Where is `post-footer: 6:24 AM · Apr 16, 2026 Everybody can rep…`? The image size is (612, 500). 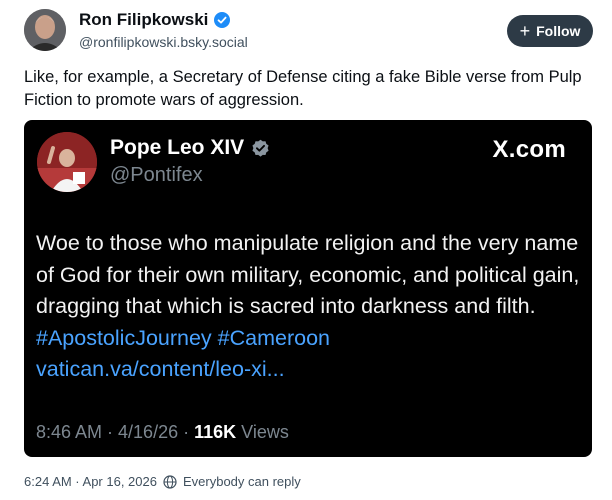 post-footer: 6:24 AM · Apr 16, 2026 Everybody can rep… is located at coordinates (162, 481).